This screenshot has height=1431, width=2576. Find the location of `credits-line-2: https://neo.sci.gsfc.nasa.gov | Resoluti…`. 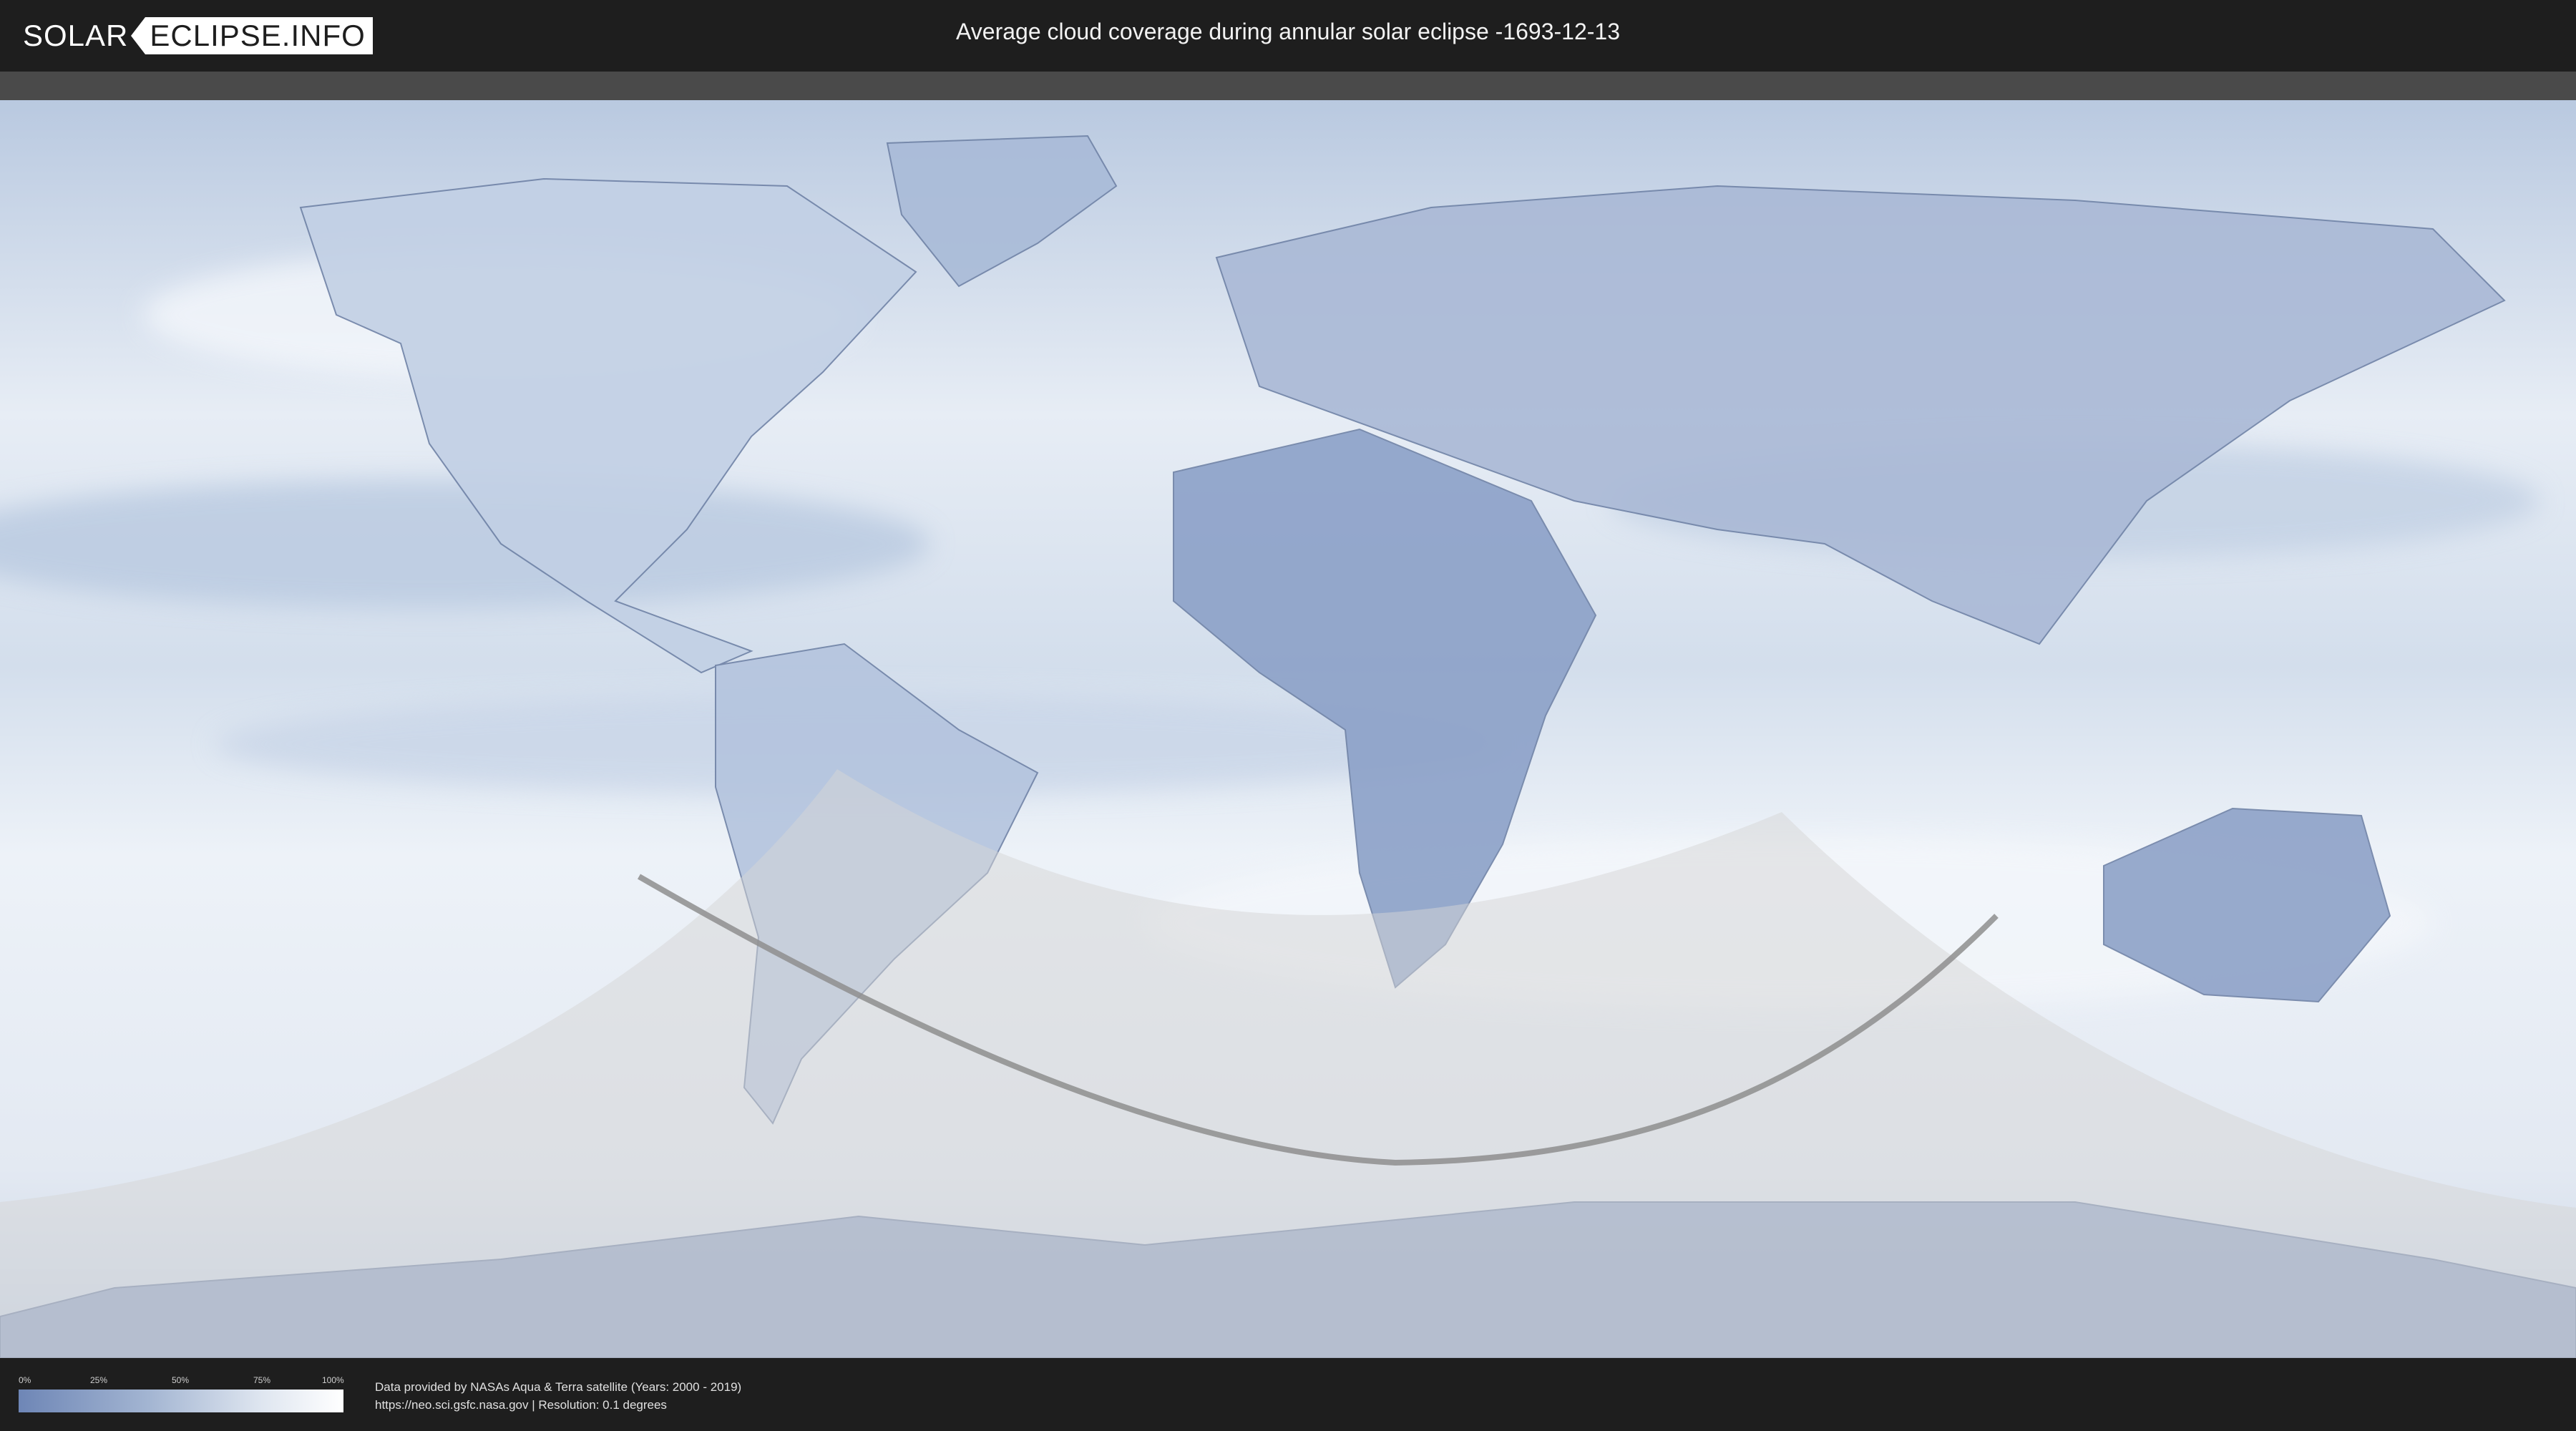

credits-line-2: https://neo.sci.gsfc.nasa.gov | Resoluti… is located at coordinates (521, 1405).